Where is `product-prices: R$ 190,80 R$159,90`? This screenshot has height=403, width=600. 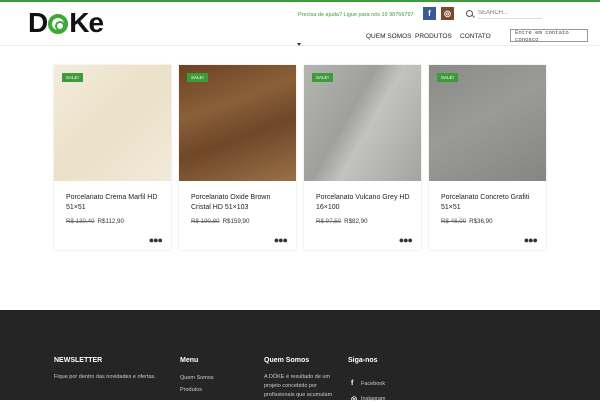
product-prices: R$ 190,80 R$159,90 is located at coordinates (220, 221).